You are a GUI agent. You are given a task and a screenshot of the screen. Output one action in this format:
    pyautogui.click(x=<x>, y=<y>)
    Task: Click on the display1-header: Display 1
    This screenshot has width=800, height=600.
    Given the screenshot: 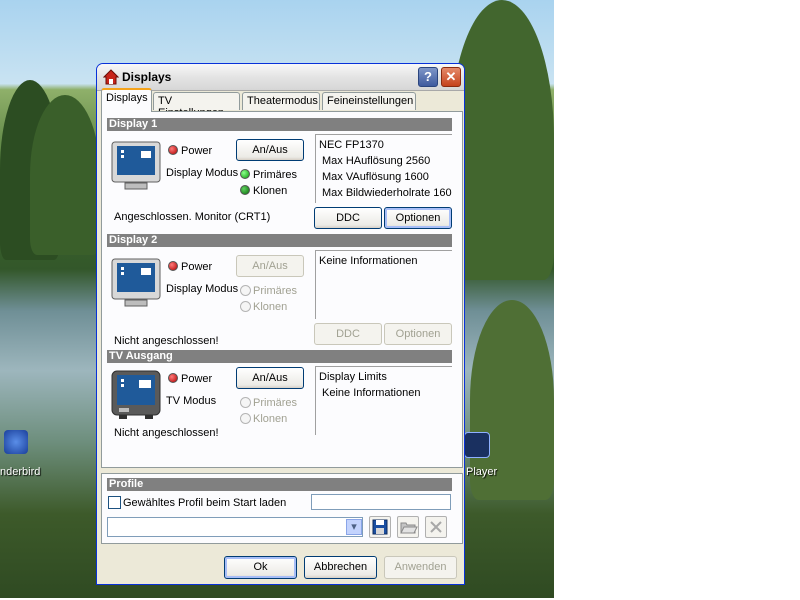 What is the action you would take?
    pyautogui.click(x=279, y=124)
    